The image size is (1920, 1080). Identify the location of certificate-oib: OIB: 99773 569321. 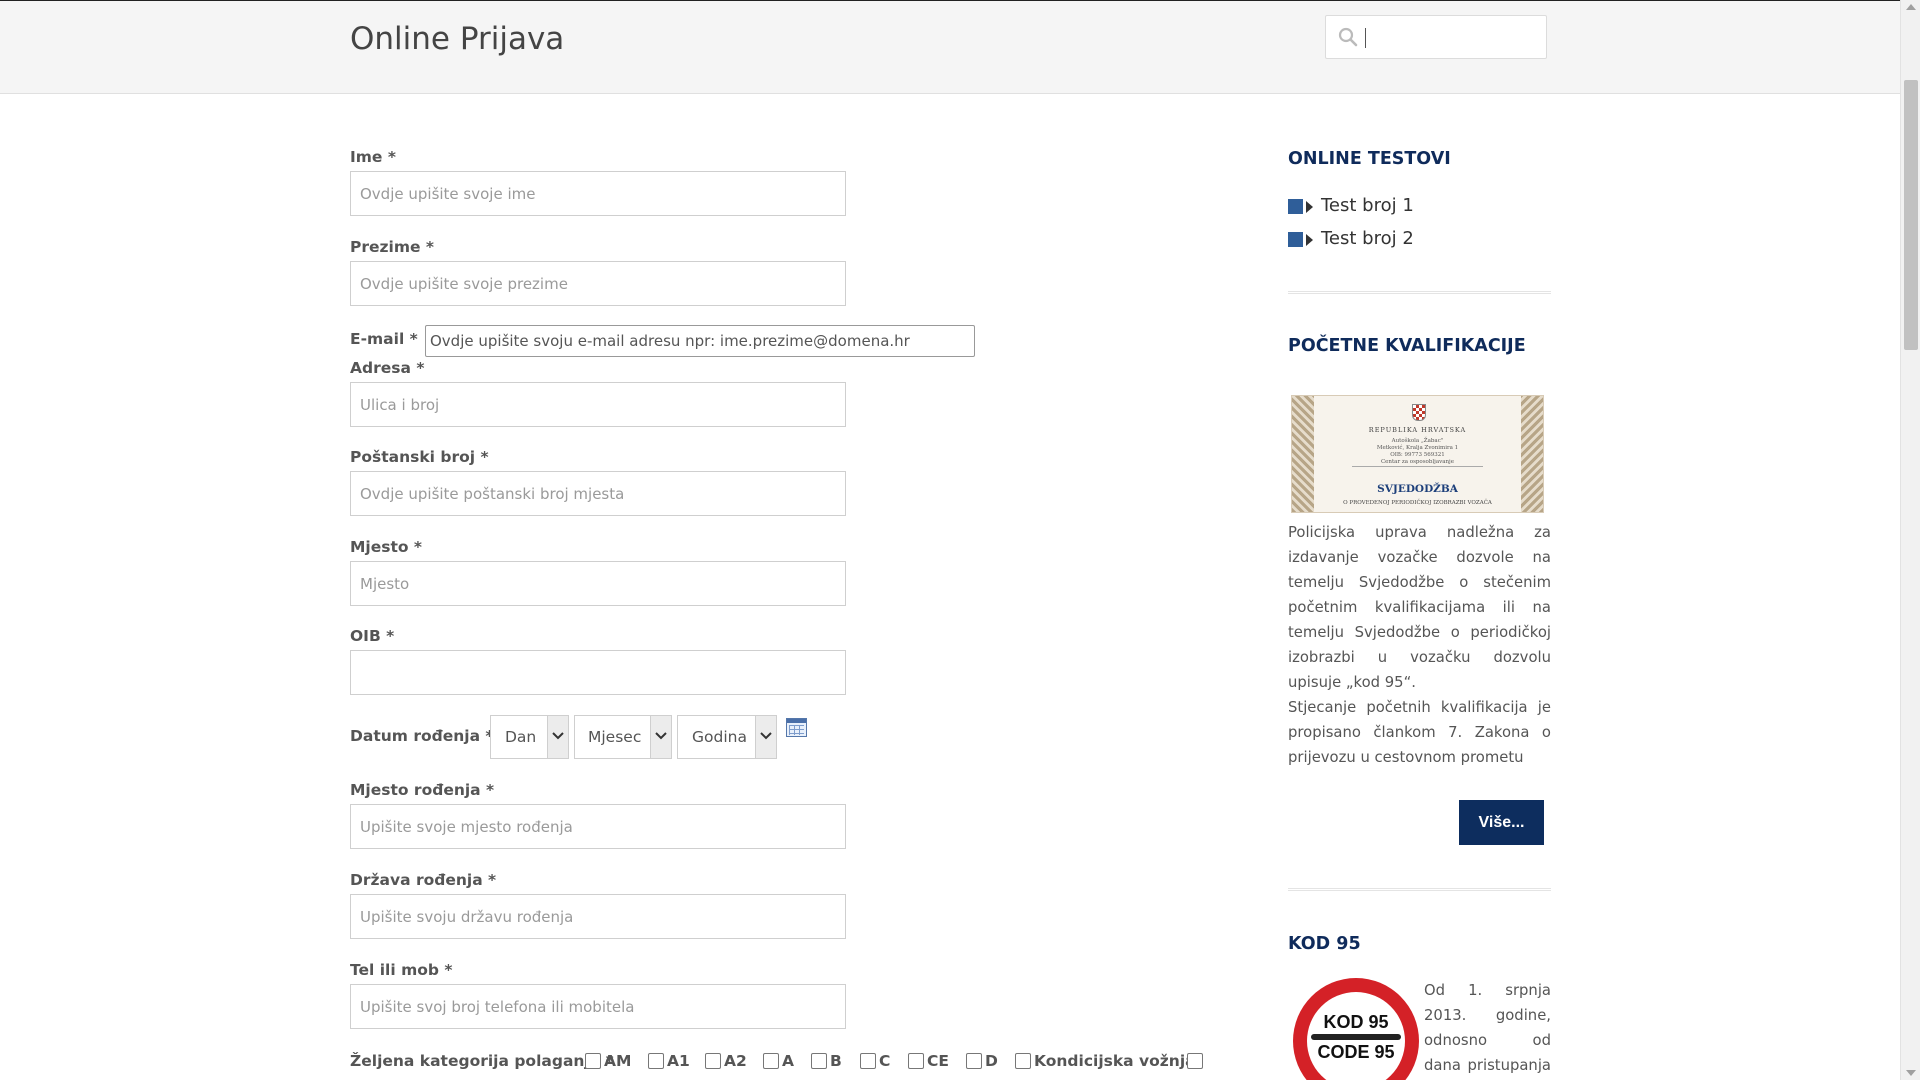
(1417, 455).